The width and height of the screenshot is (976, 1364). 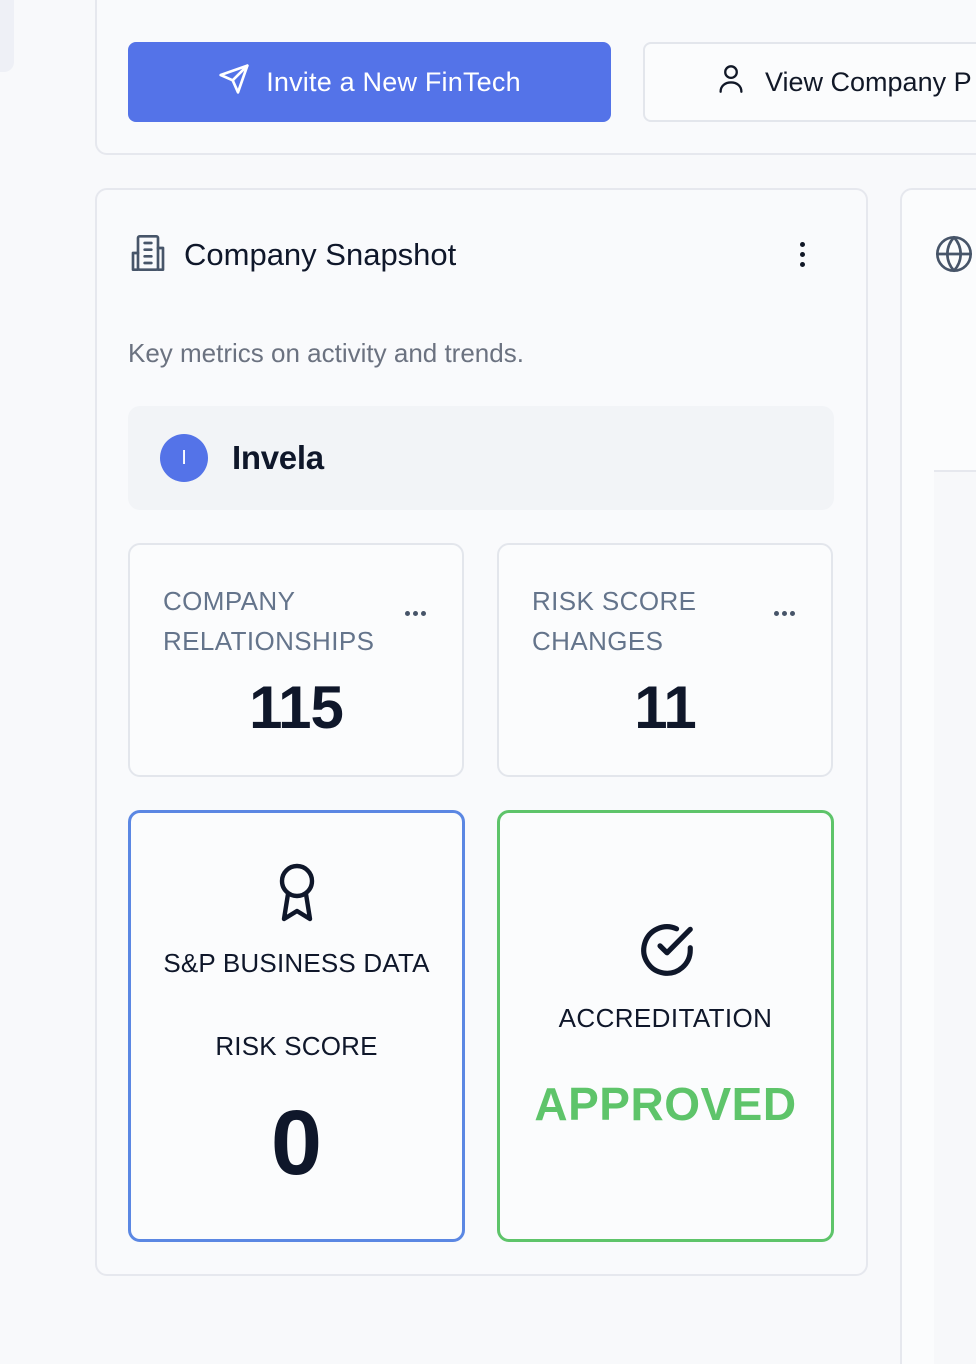 I want to click on right-panel-card, so click(x=938, y=776).